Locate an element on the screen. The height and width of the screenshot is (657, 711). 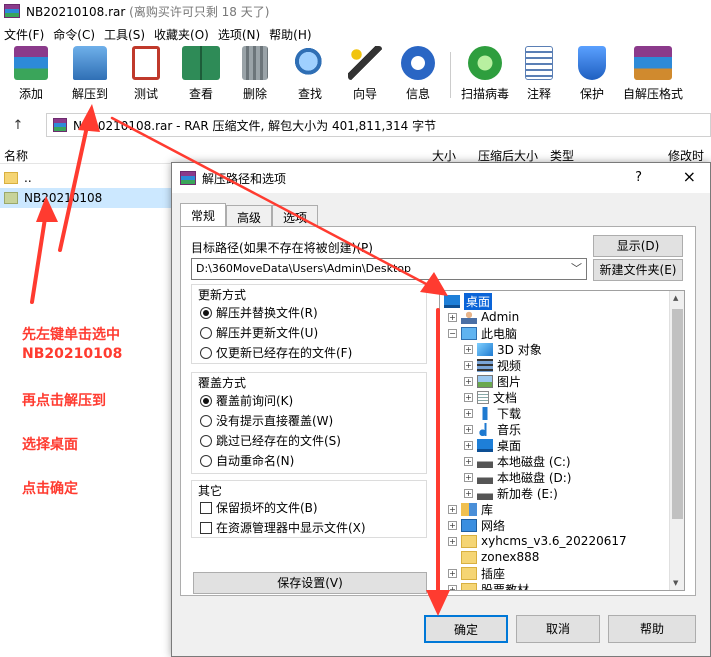
new-folder-button: 新建文件夹(E) is located at coordinates (638, 270).